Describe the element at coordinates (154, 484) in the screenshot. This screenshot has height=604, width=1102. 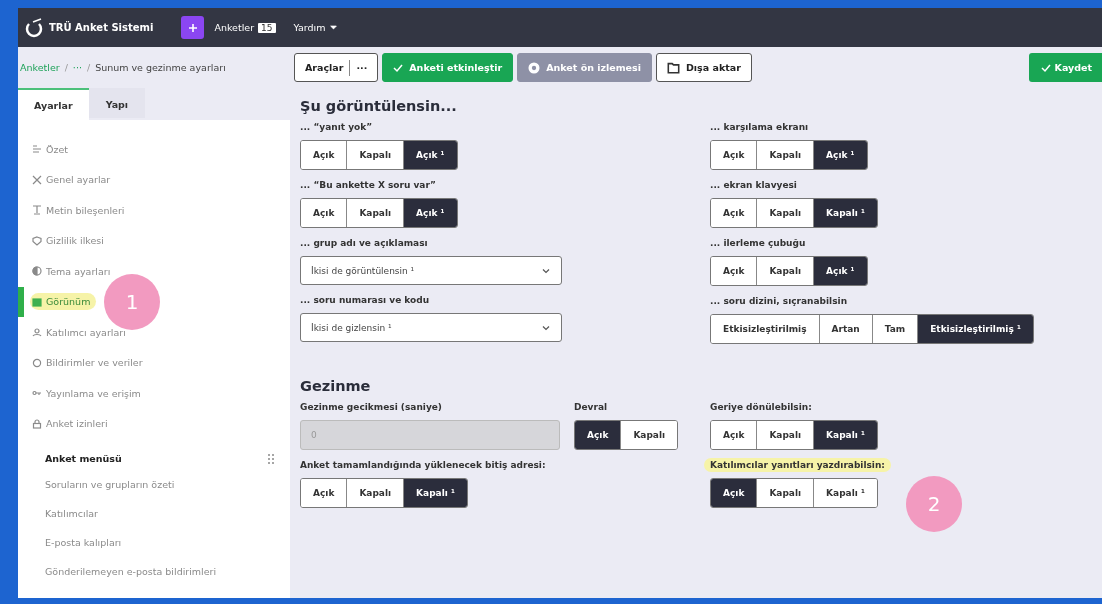
I see `menu-item: Soruların ve grupların özeti` at that location.